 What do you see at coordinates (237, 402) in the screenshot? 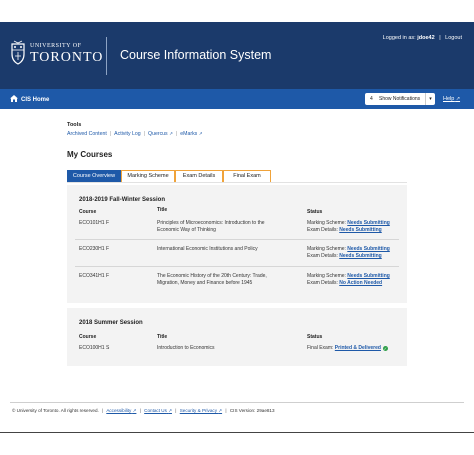
I see `footer-divider` at bounding box center [237, 402].